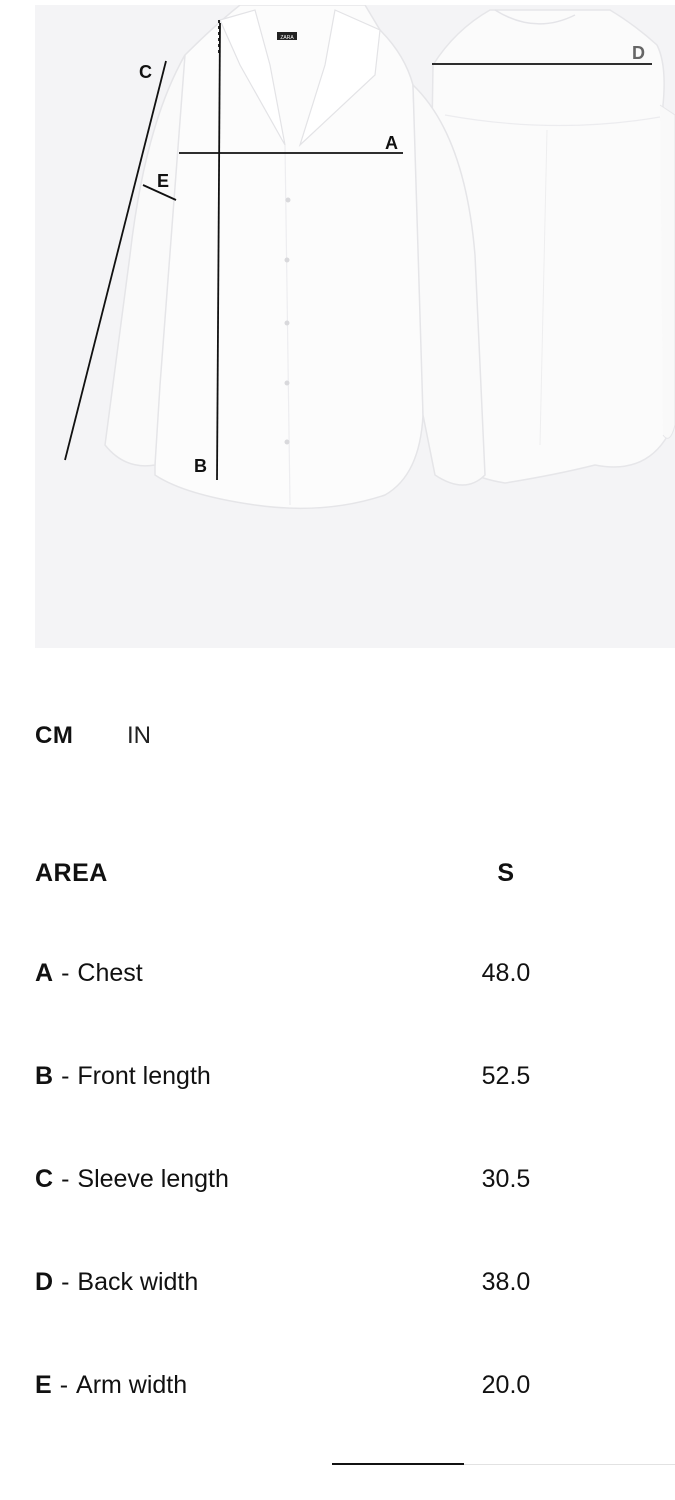  Describe the element at coordinates (506, 1179) in the screenshot. I see `measurement-value: 30.5` at that location.